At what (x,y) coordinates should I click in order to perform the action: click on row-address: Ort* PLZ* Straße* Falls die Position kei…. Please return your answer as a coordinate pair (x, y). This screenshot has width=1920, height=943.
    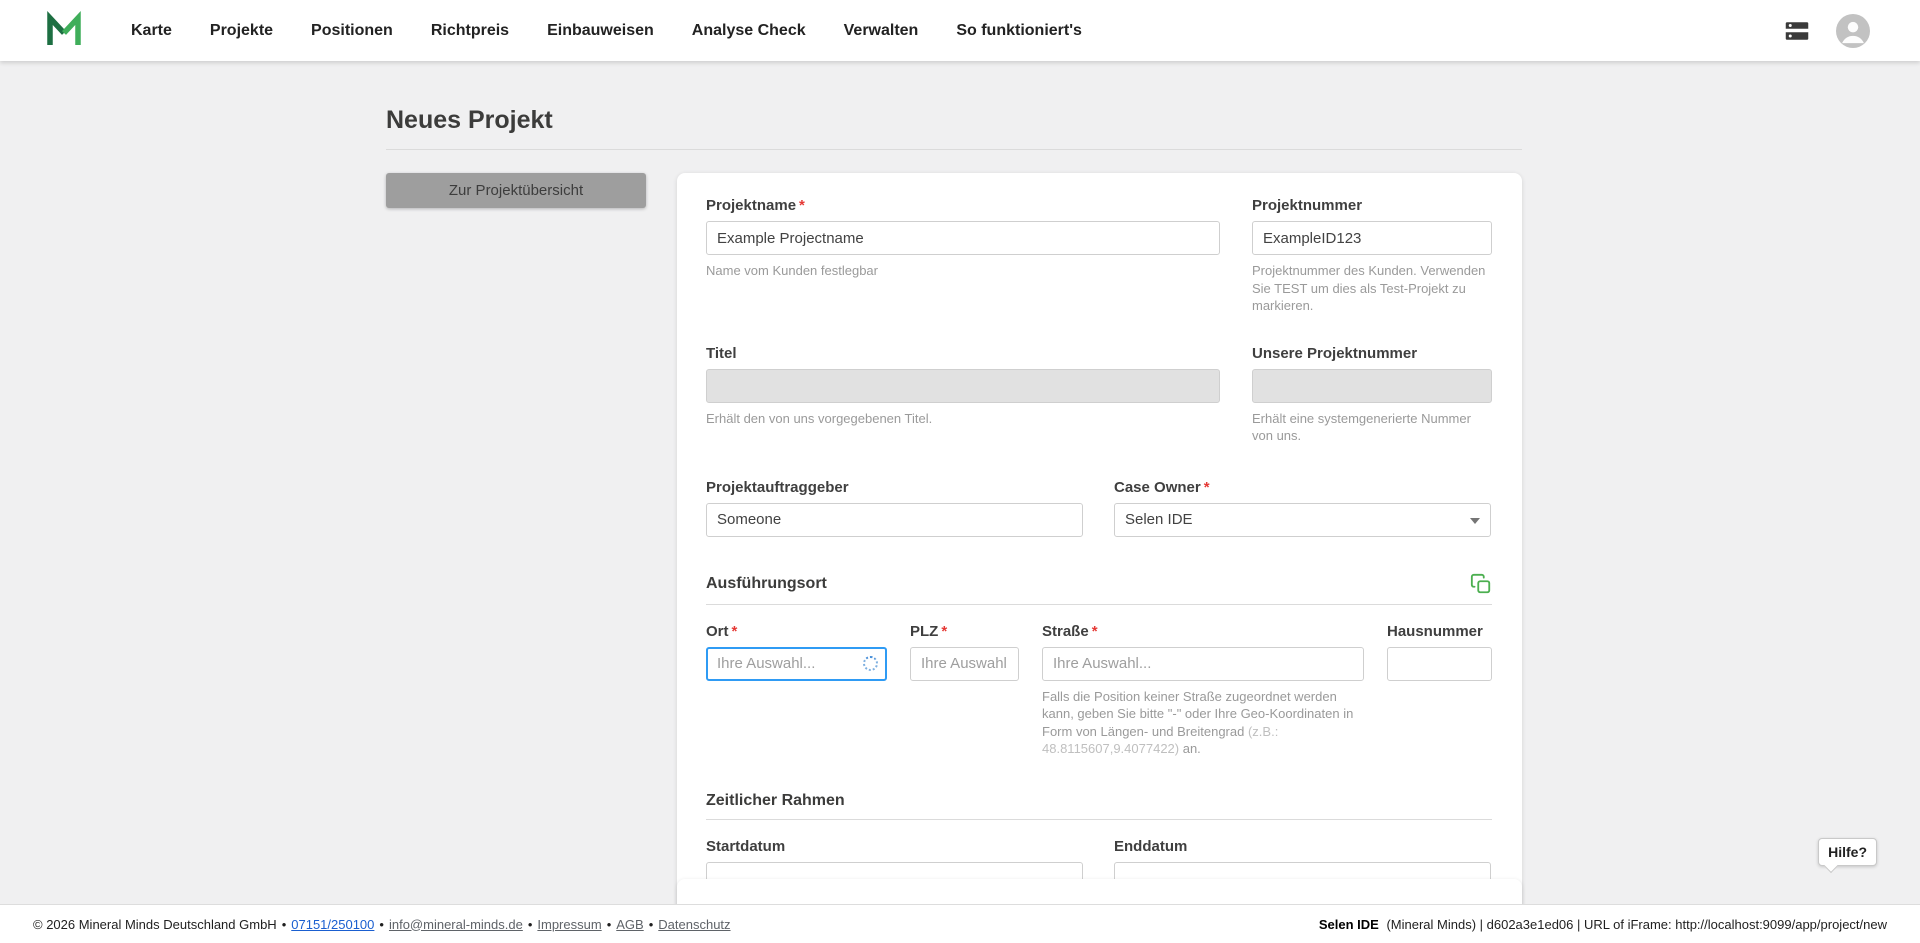
    Looking at the image, I should click on (1099, 690).